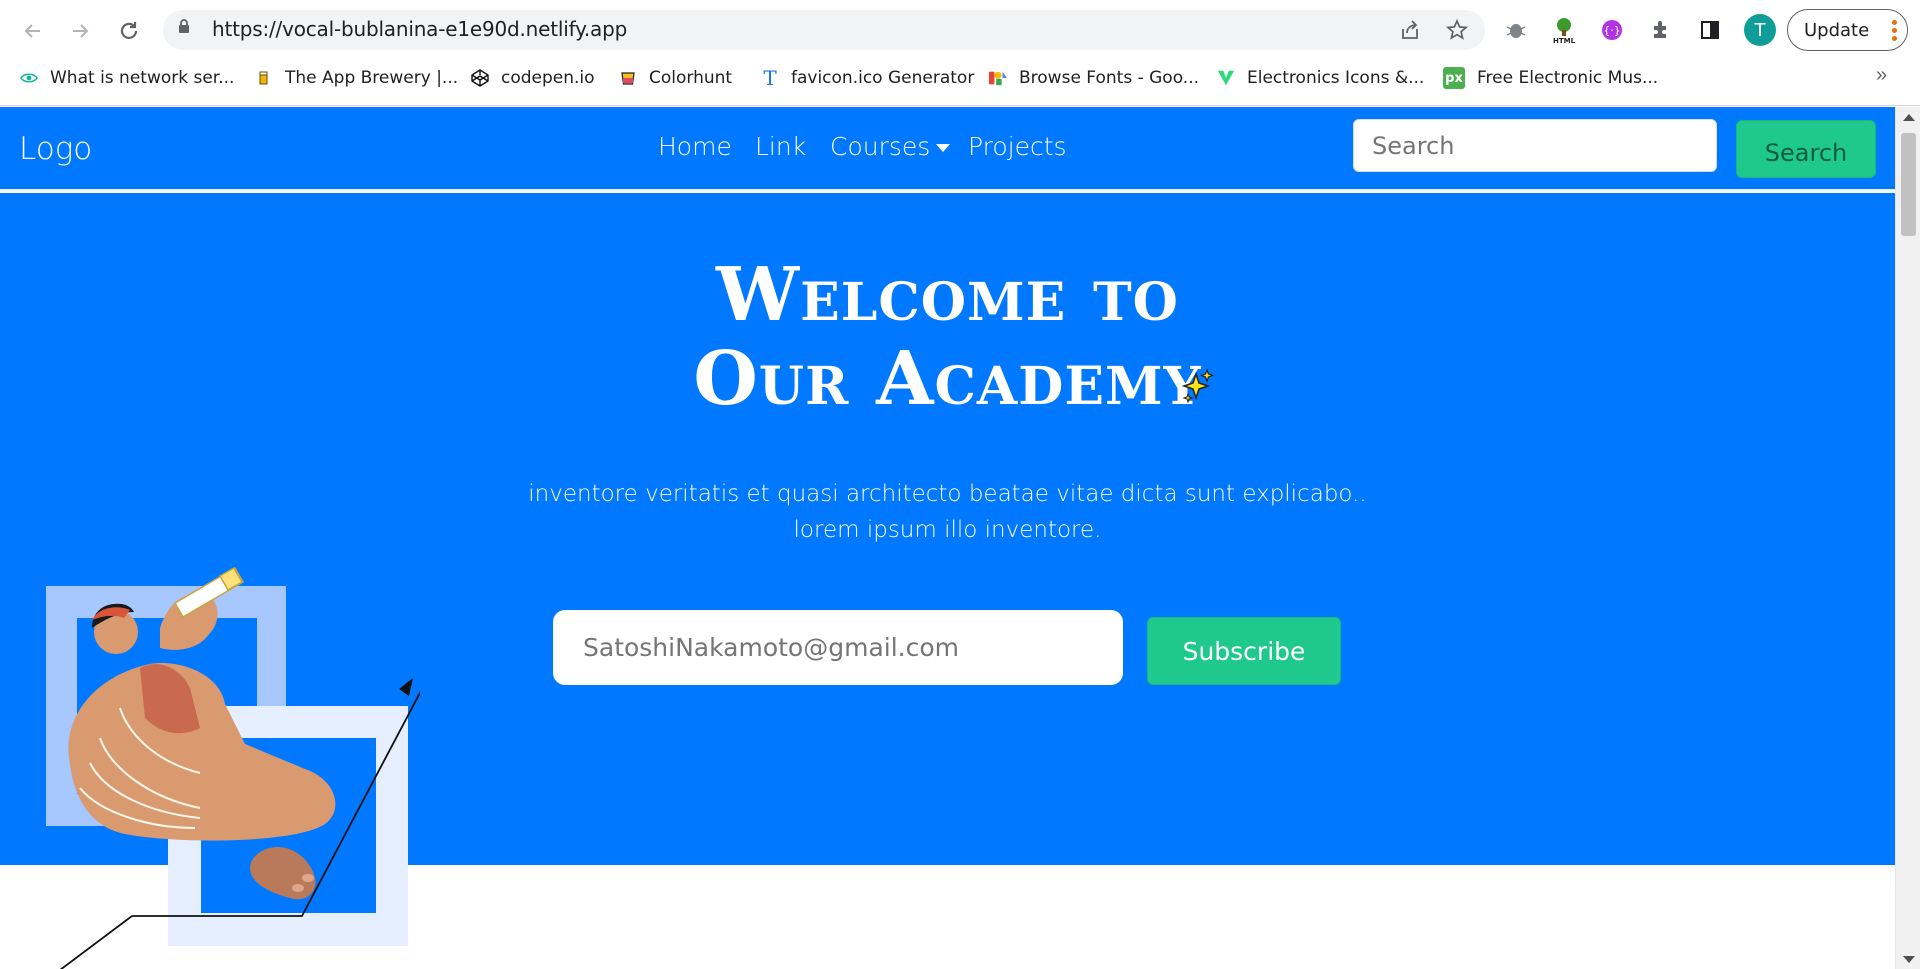  What do you see at coordinates (943, 148) in the screenshot?
I see `caret-down-icon` at bounding box center [943, 148].